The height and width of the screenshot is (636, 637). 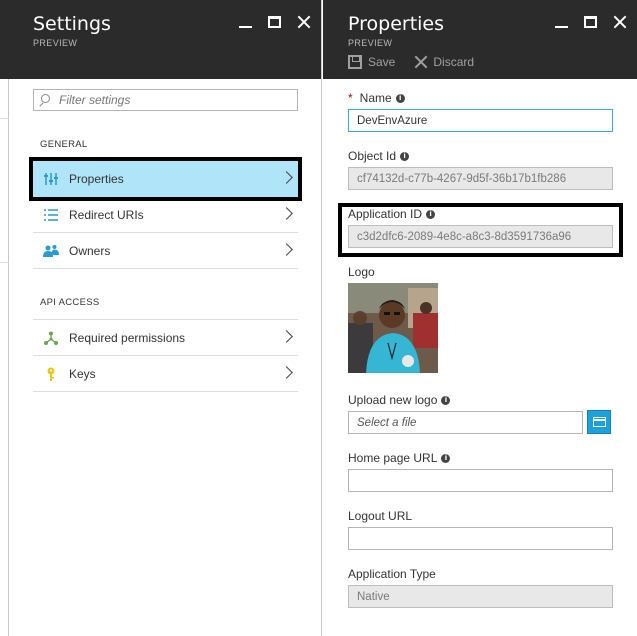 What do you see at coordinates (480, 596) in the screenshot?
I see `application-type-field` at bounding box center [480, 596].